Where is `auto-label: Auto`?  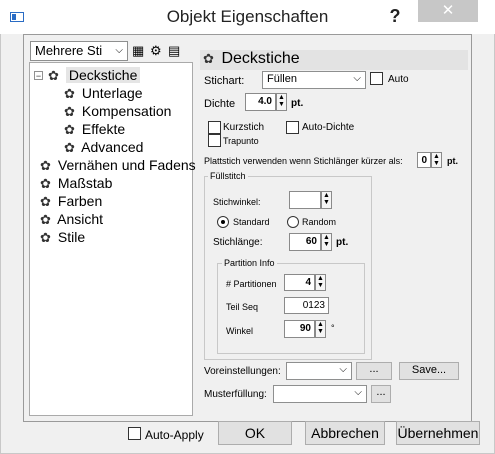 auto-label: Auto is located at coordinates (398, 79).